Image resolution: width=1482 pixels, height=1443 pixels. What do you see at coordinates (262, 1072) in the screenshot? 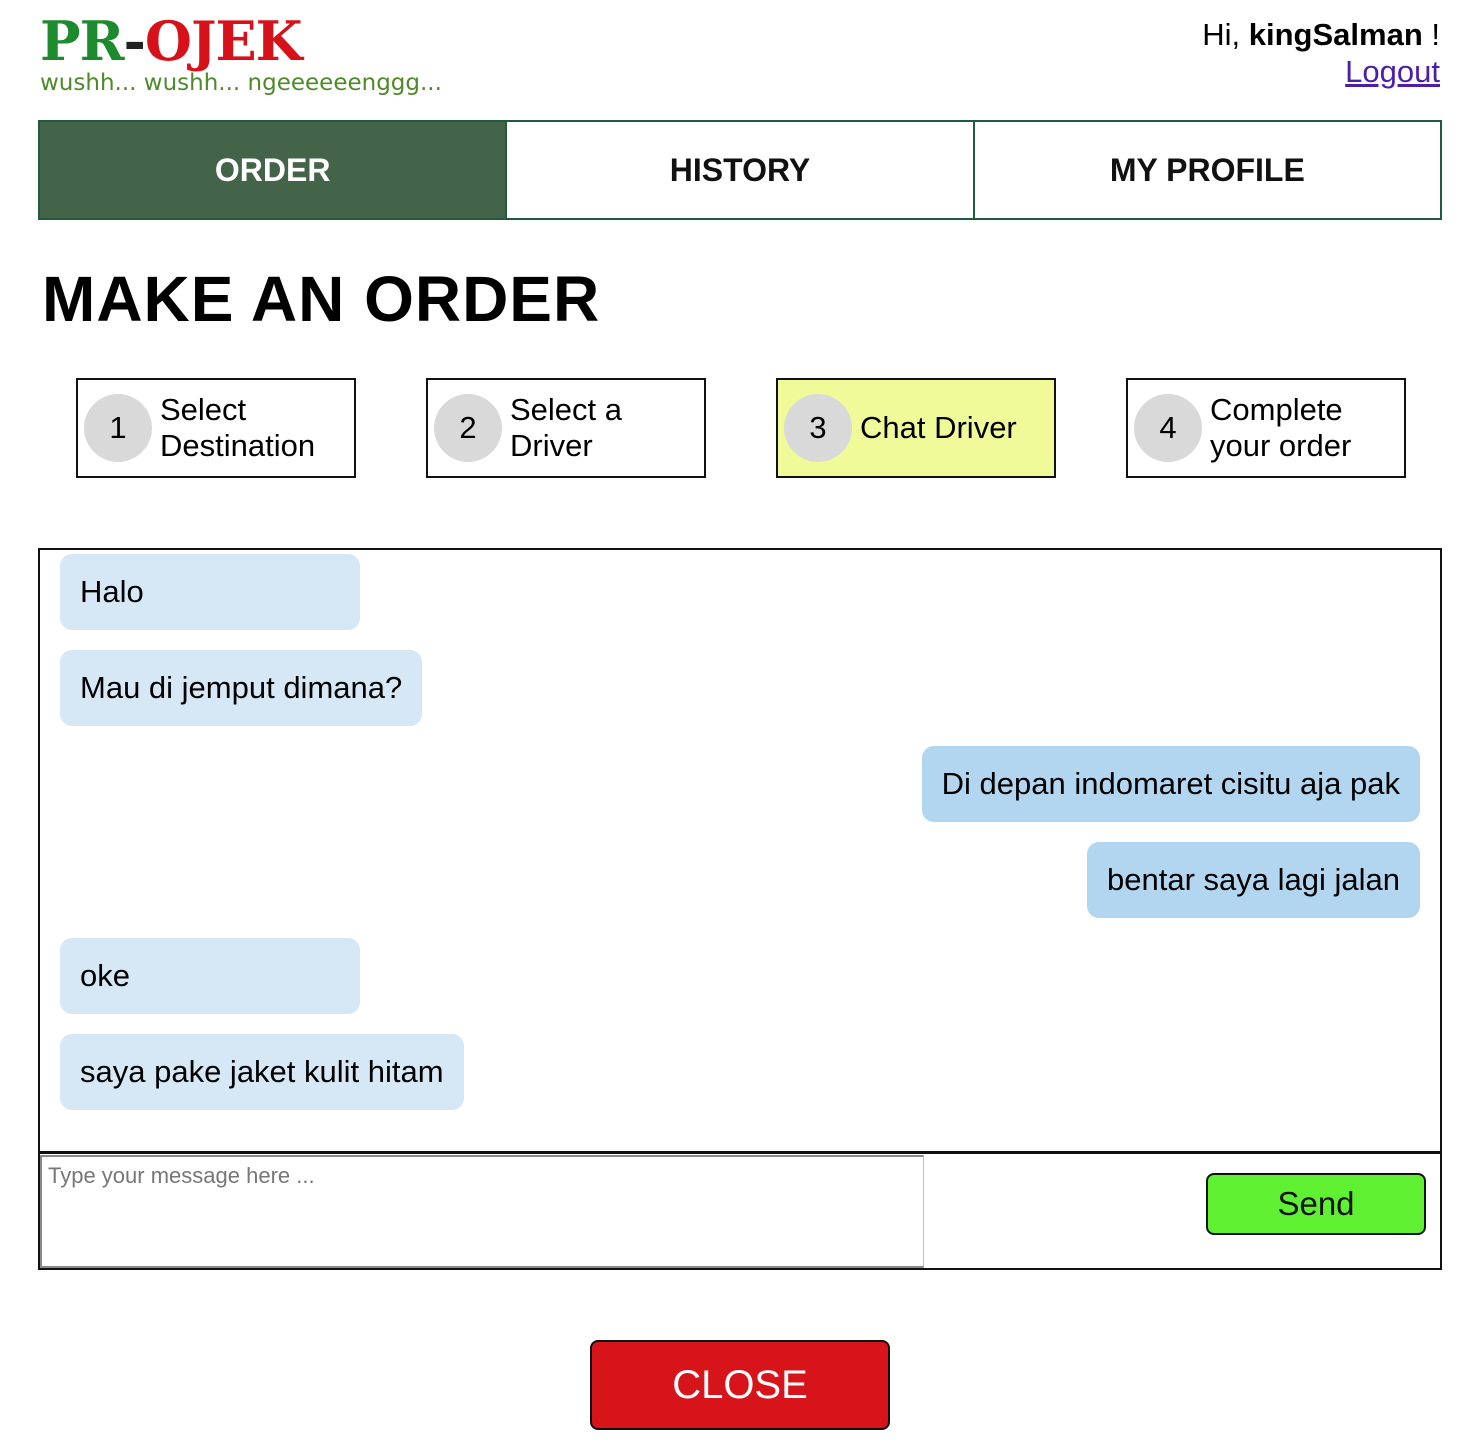
I see `chat-message-driver: saya pake jaket kulit hitam` at bounding box center [262, 1072].